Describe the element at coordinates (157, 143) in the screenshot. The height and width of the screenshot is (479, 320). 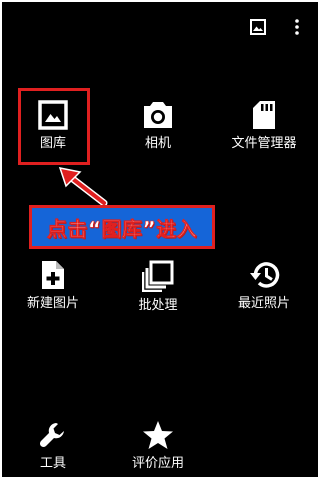
I see `camera-label: 相机` at that location.